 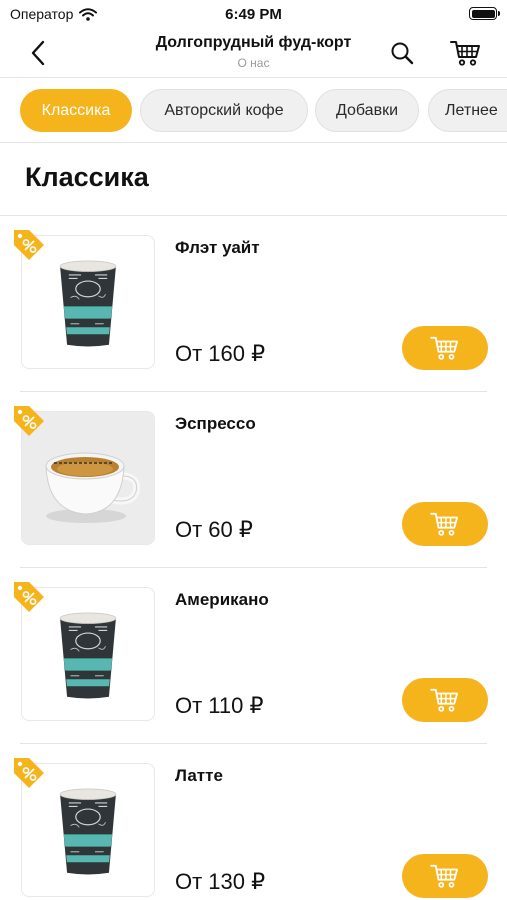 What do you see at coordinates (87, 177) in the screenshot?
I see `section-title: Классика` at bounding box center [87, 177].